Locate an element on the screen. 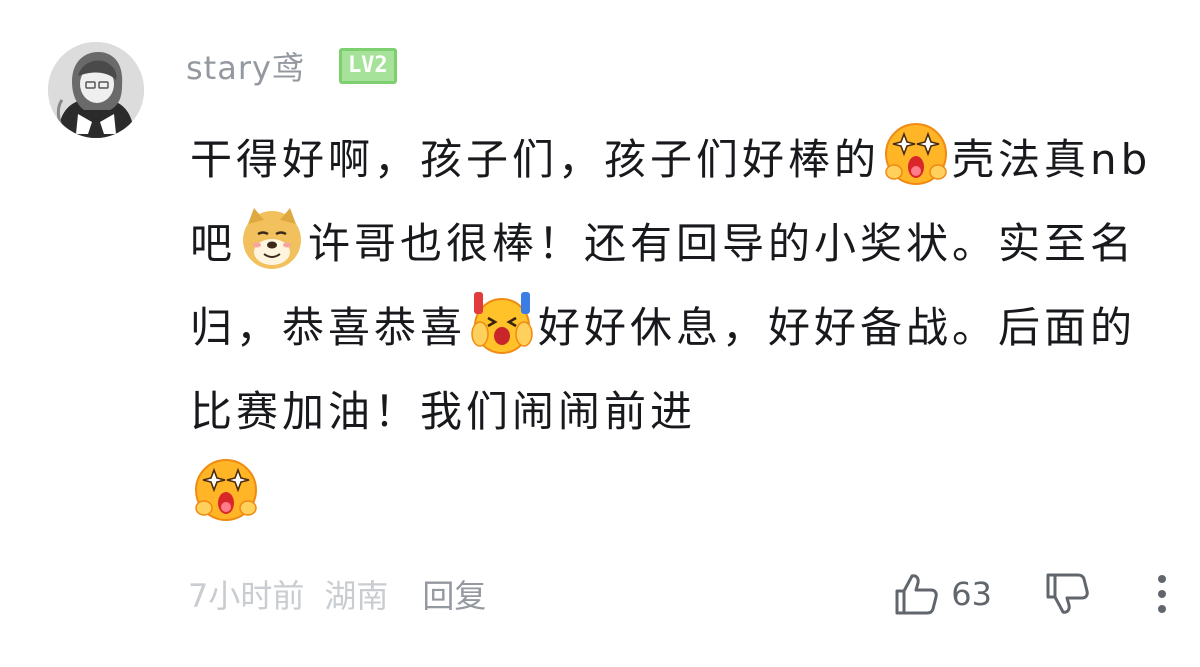  comment-meta: 7小时前 湖南 回复 is located at coordinates (337, 594).